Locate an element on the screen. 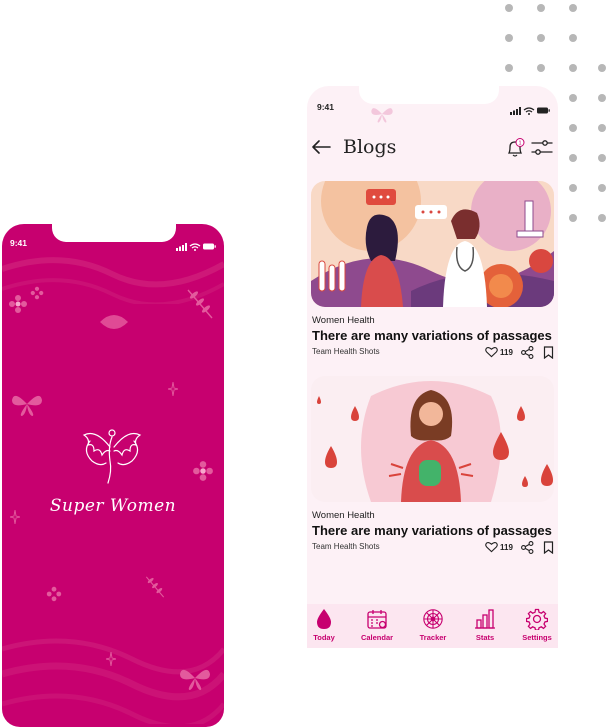  tab-label: Tracker is located at coordinates (433, 637).